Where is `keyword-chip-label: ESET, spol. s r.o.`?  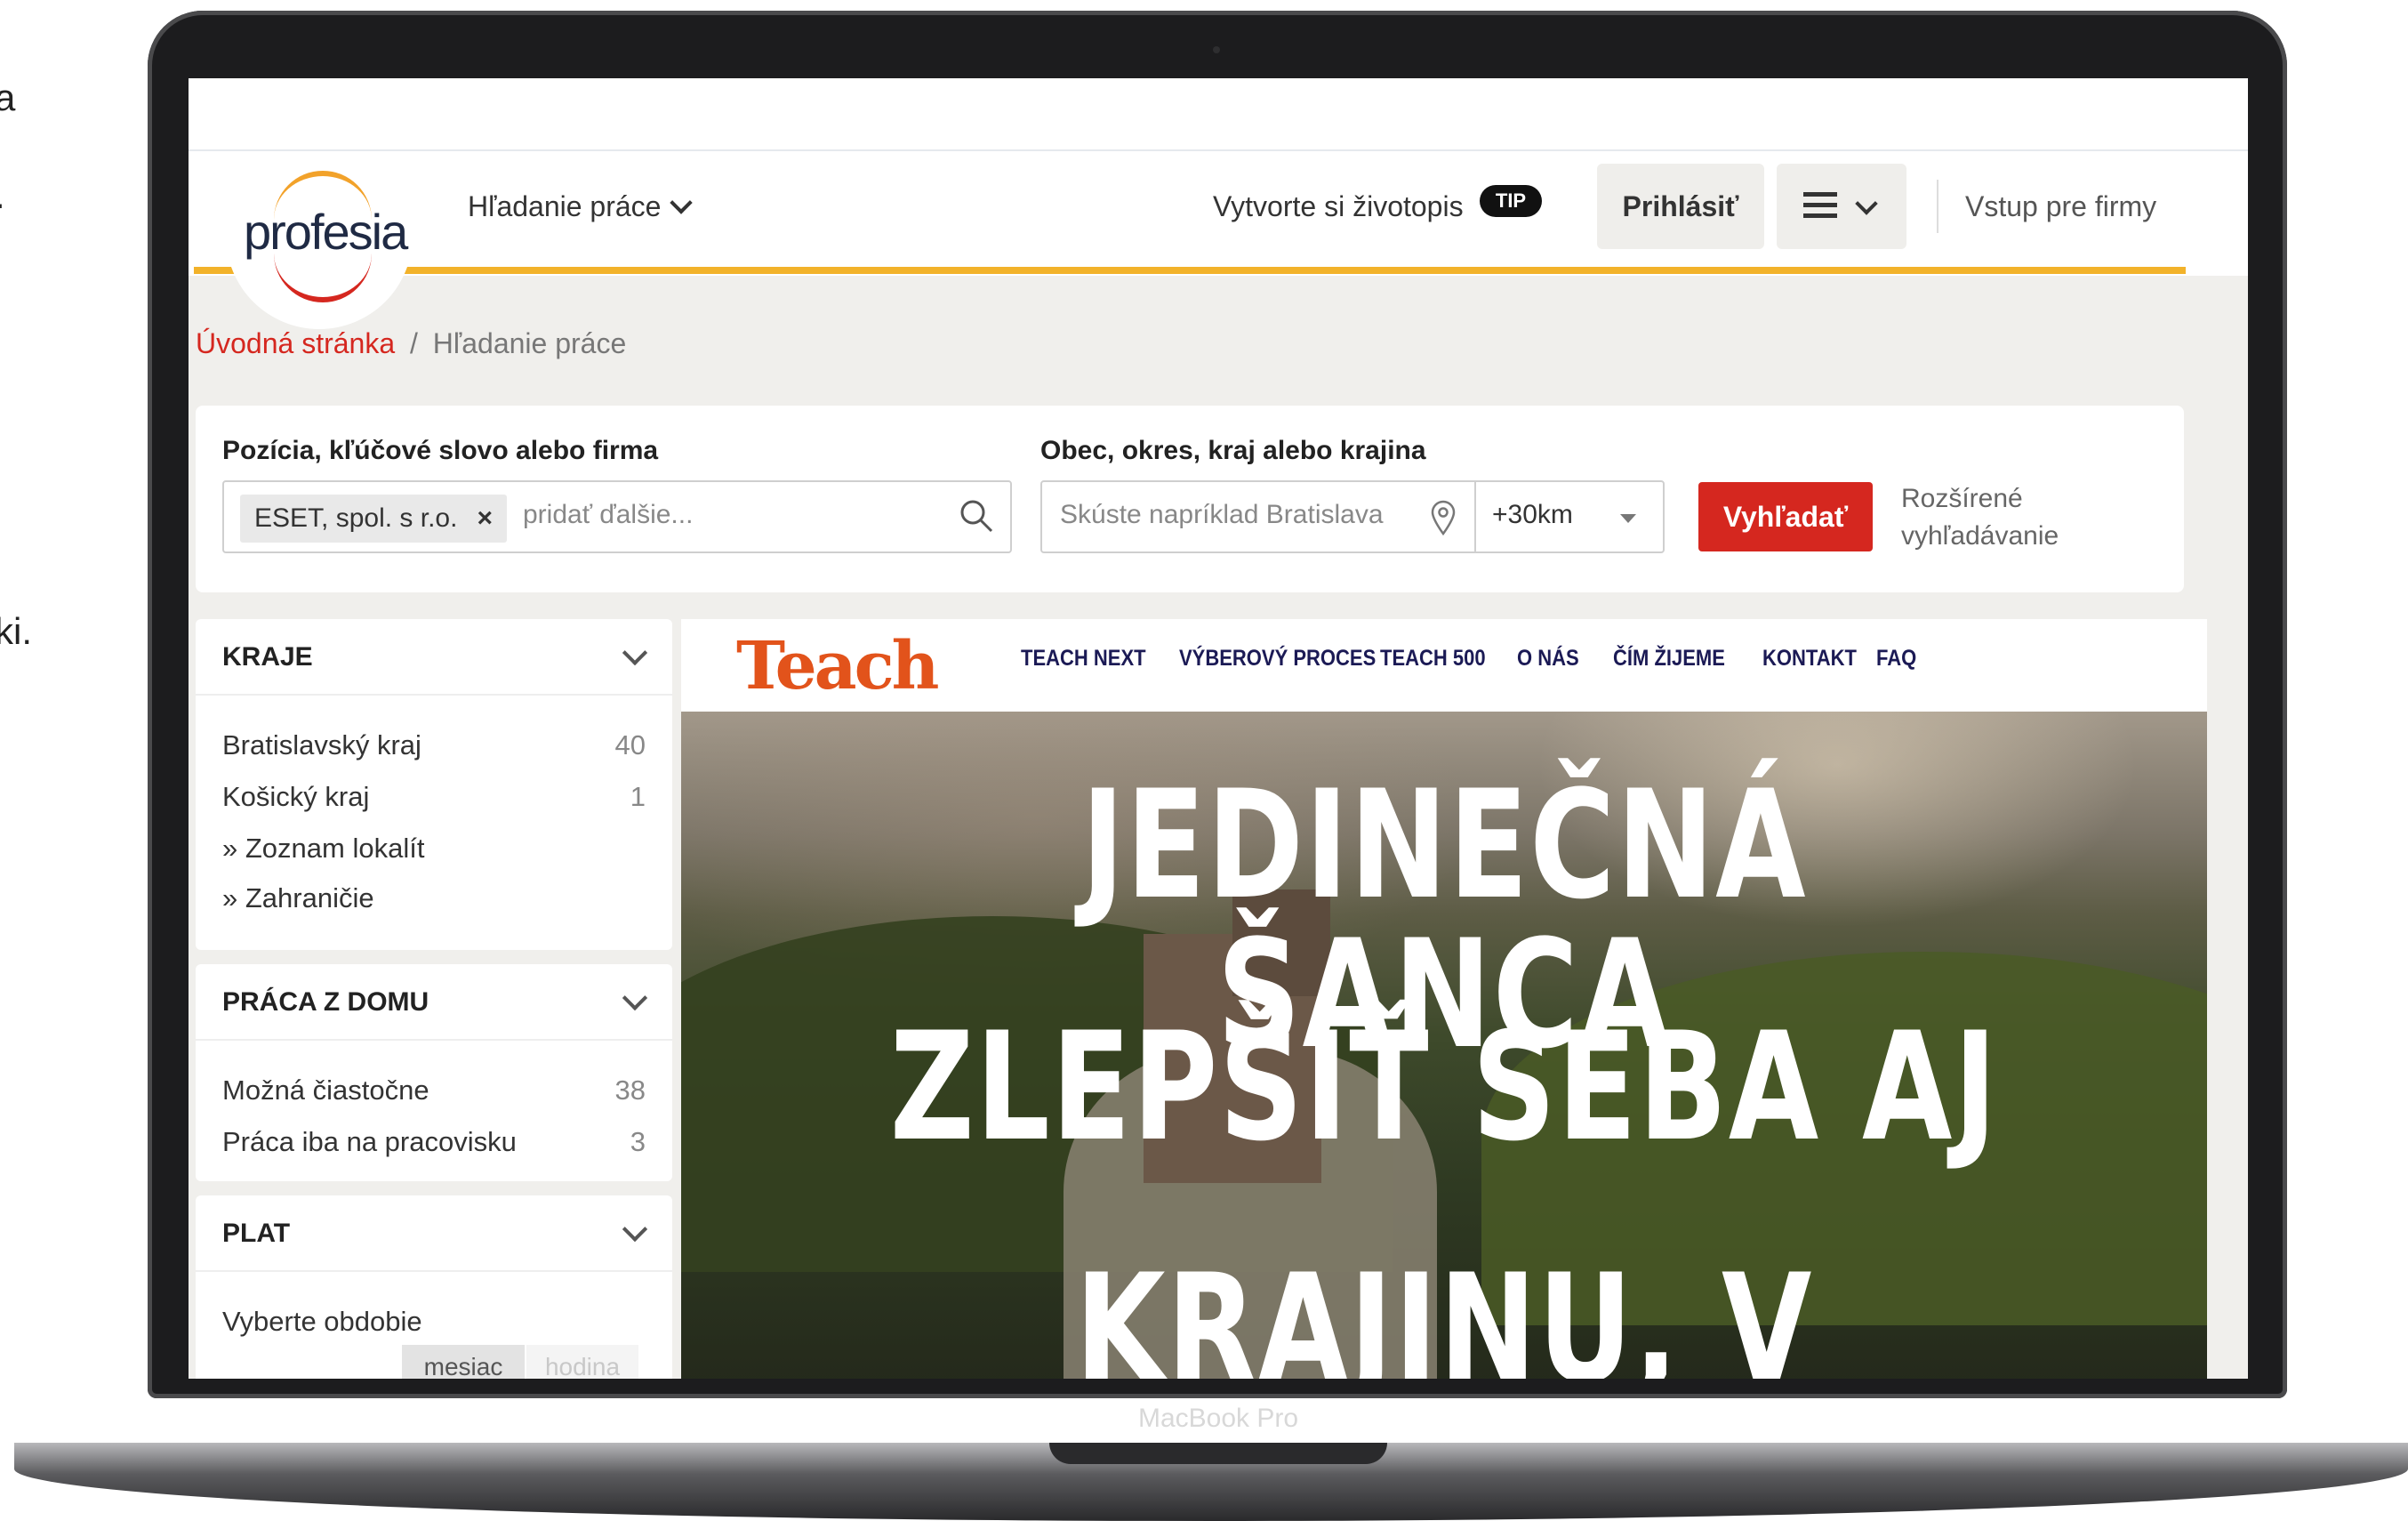
keyword-chip-label: ESET, spol. s r.o. is located at coordinates (356, 518).